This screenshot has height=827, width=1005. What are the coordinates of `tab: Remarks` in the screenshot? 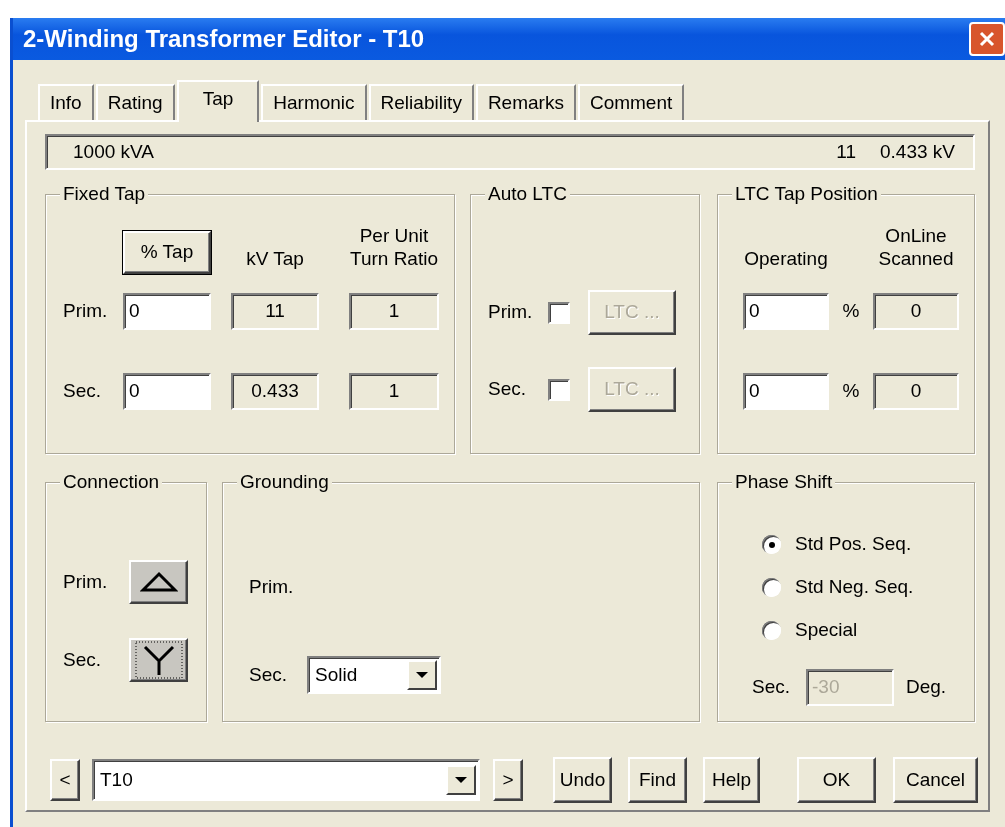 It's located at (525, 102).